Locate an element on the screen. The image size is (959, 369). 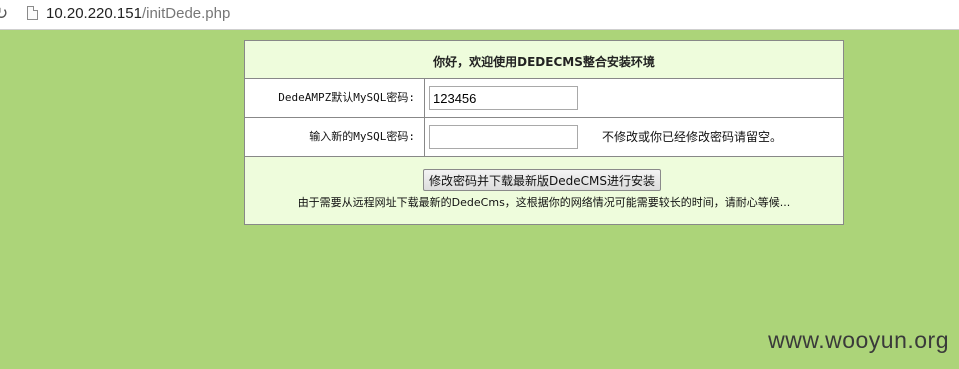
new-password-row: 输入新的MySQL密码: 不修改或你已经修改密码请留空。 is located at coordinates (544, 137).